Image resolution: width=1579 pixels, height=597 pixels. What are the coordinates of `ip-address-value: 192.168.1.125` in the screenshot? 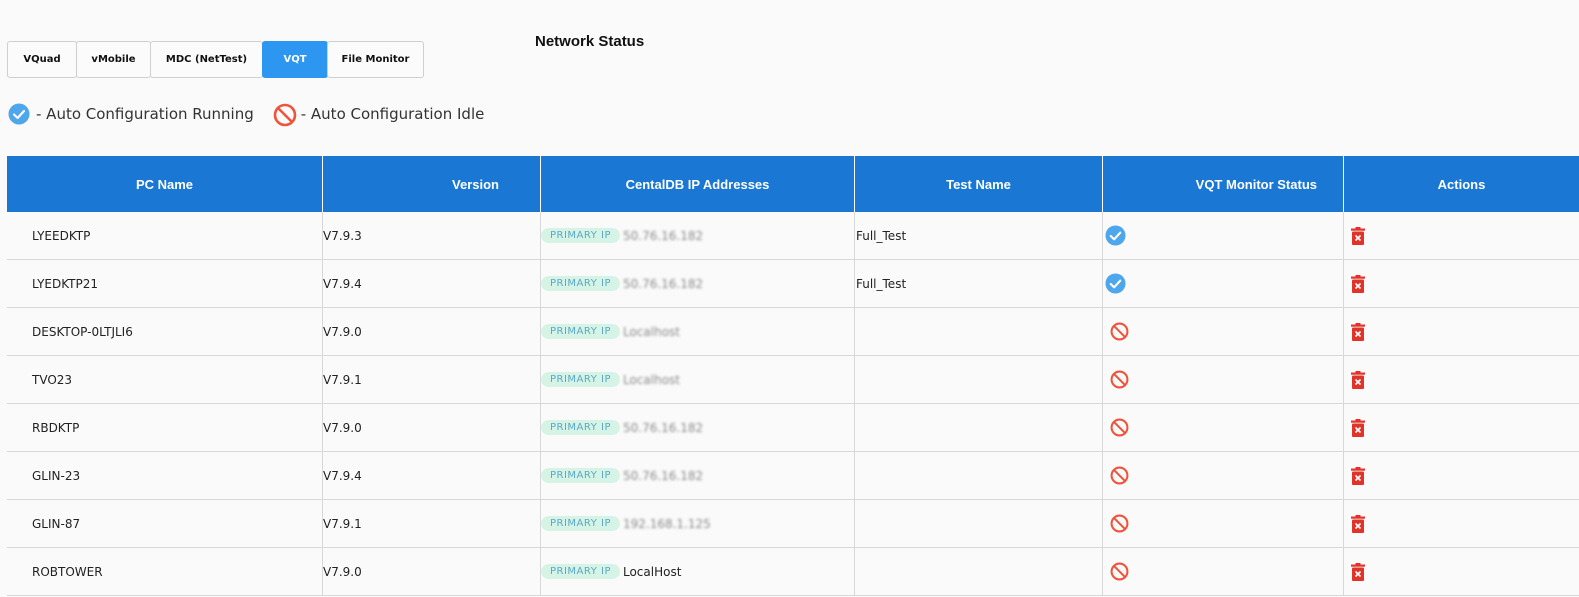 It's located at (666, 523).